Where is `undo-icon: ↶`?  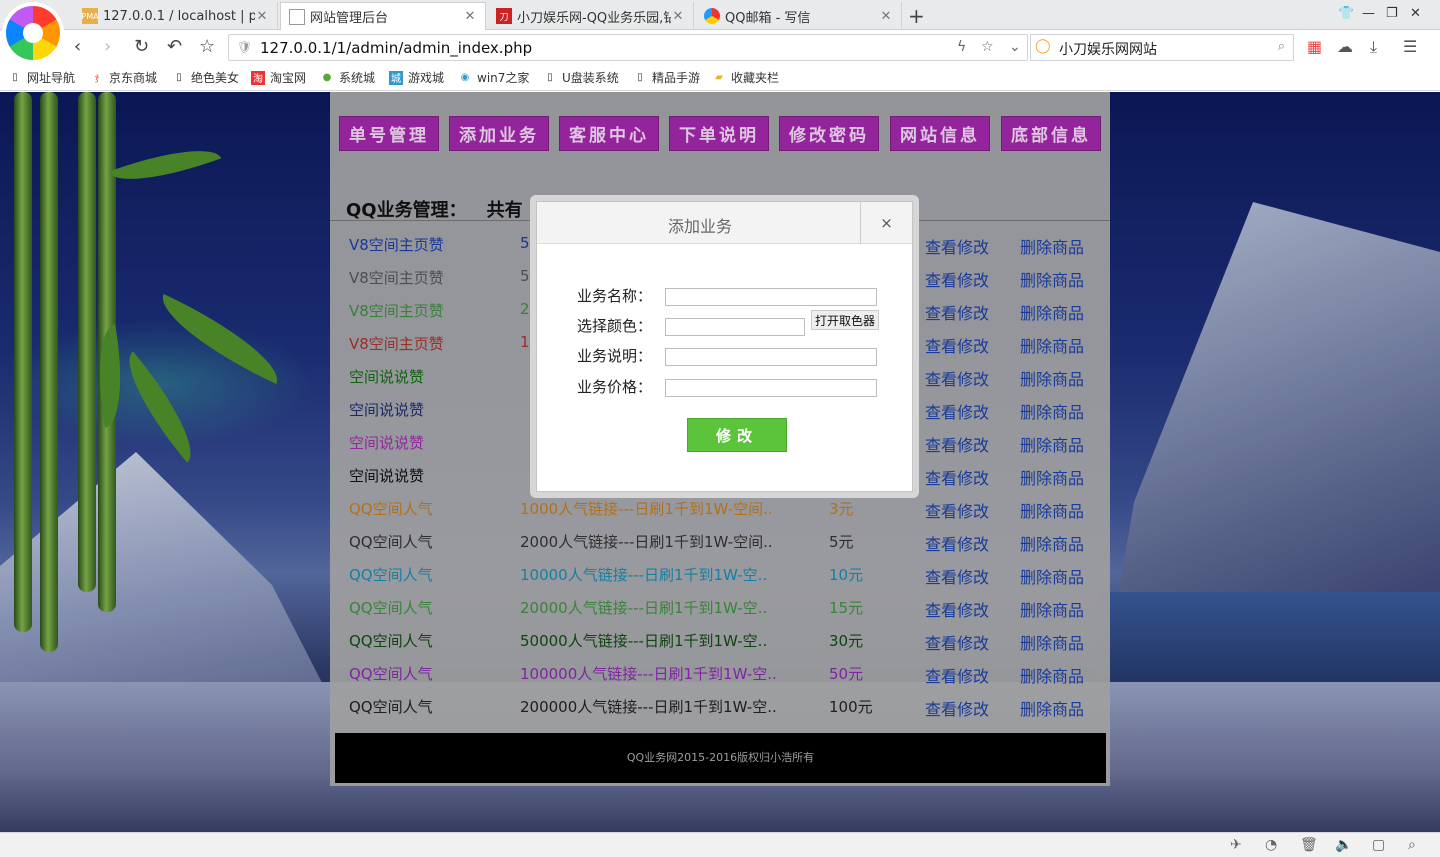
undo-icon: ↶ is located at coordinates (174, 46).